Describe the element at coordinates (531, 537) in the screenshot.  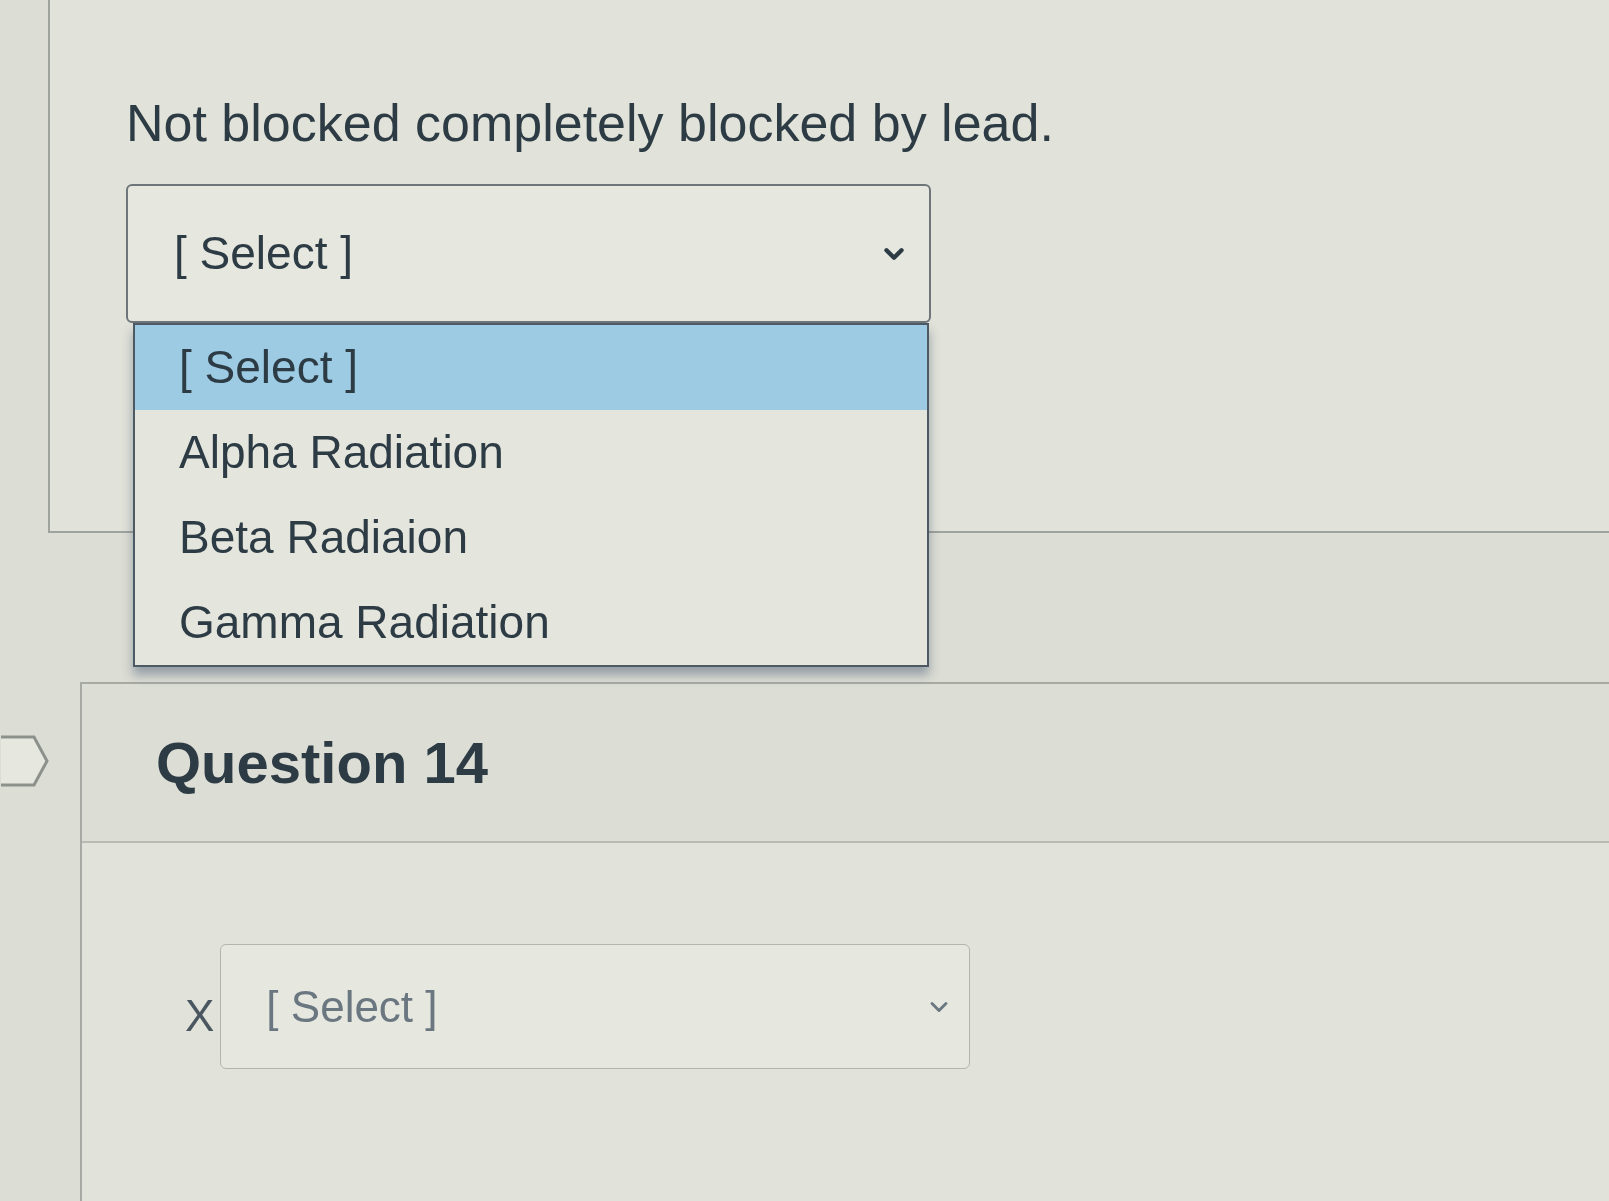
I see `dropdown-option: Beta Radiaion` at that location.